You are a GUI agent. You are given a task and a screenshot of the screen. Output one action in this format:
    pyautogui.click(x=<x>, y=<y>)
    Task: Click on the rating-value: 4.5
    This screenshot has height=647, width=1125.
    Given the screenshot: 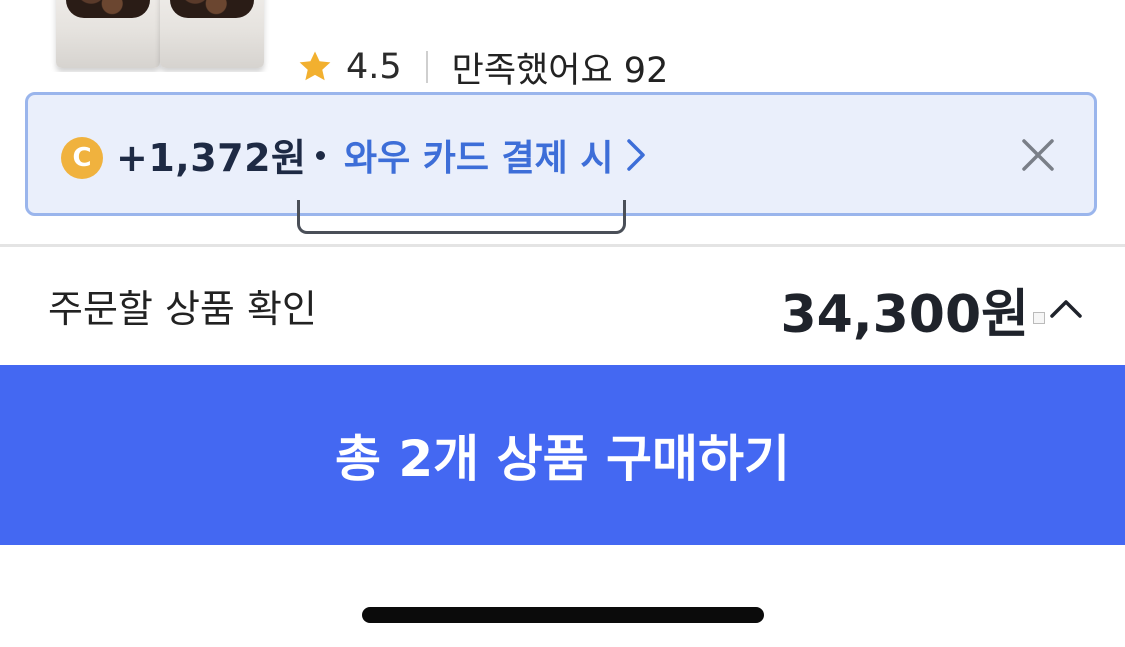 What is the action you would take?
    pyautogui.click(x=374, y=67)
    